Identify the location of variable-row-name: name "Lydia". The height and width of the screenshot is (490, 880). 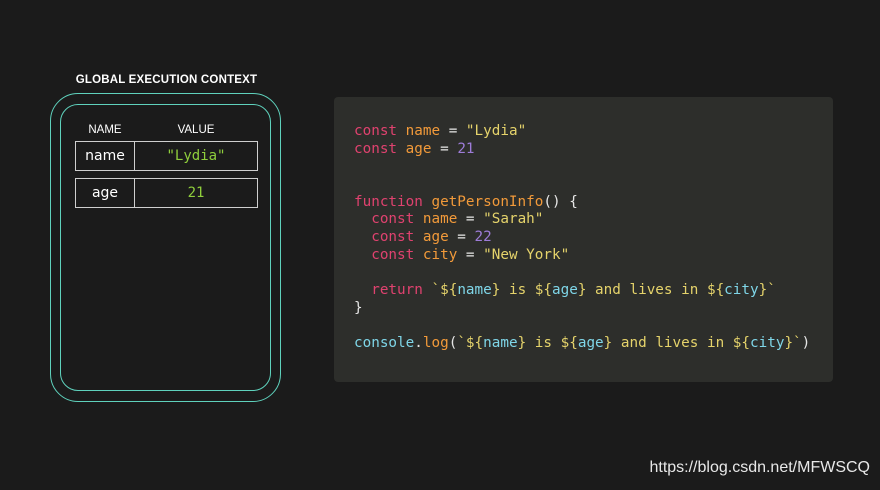
(166, 156).